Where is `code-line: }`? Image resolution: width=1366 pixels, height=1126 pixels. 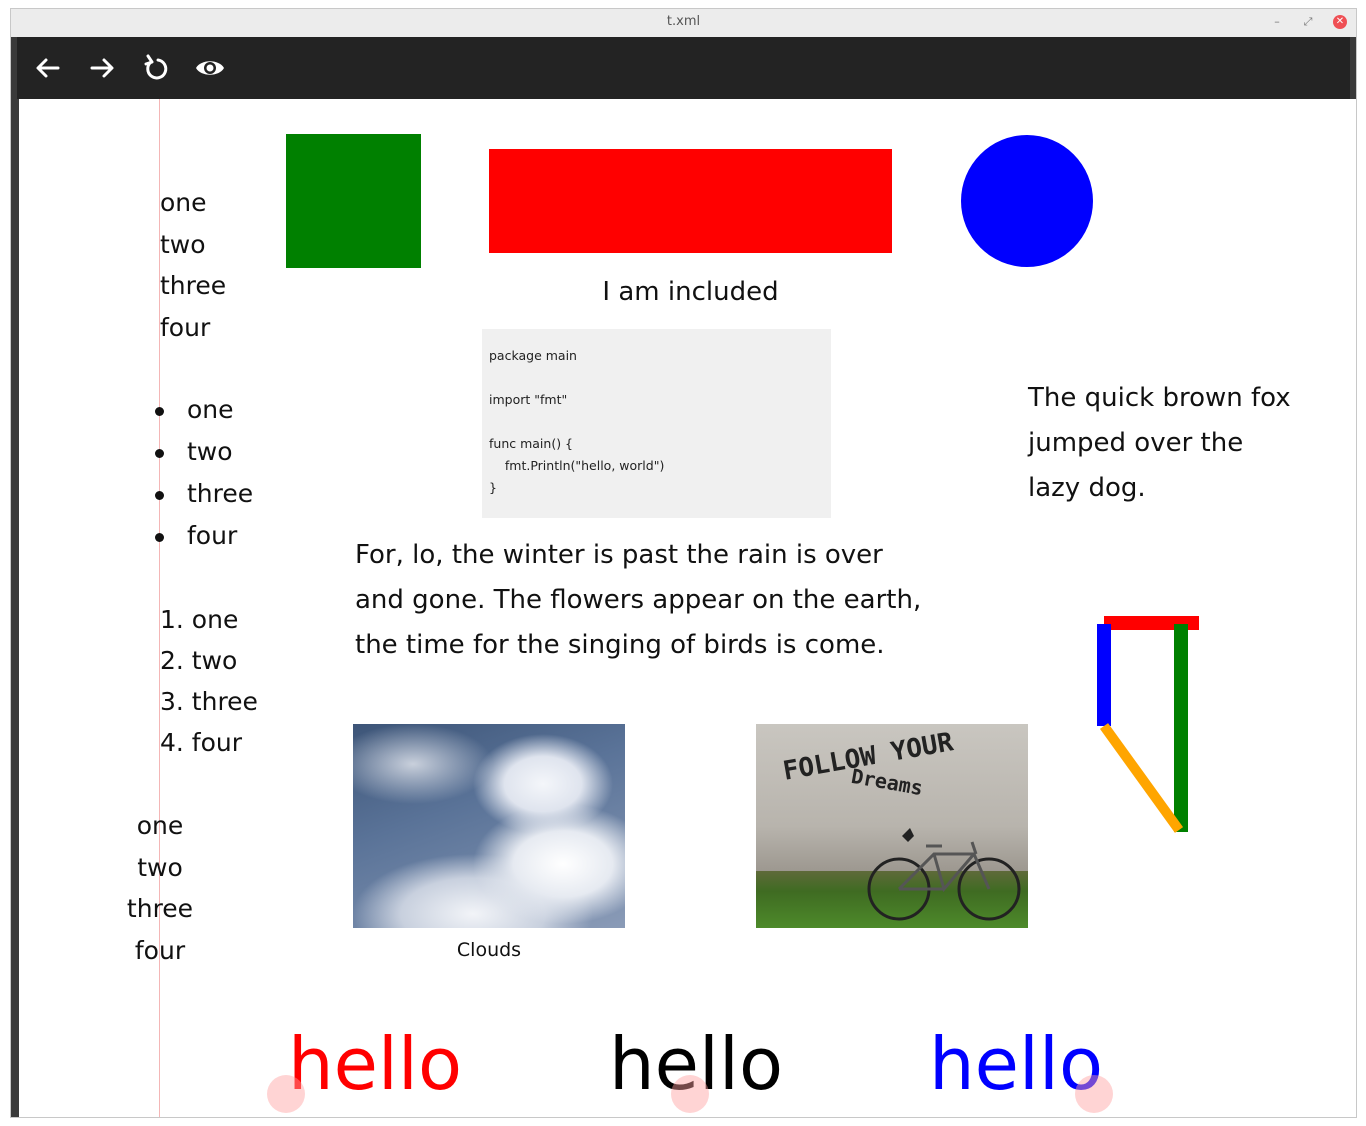
code-line: } is located at coordinates (493, 487).